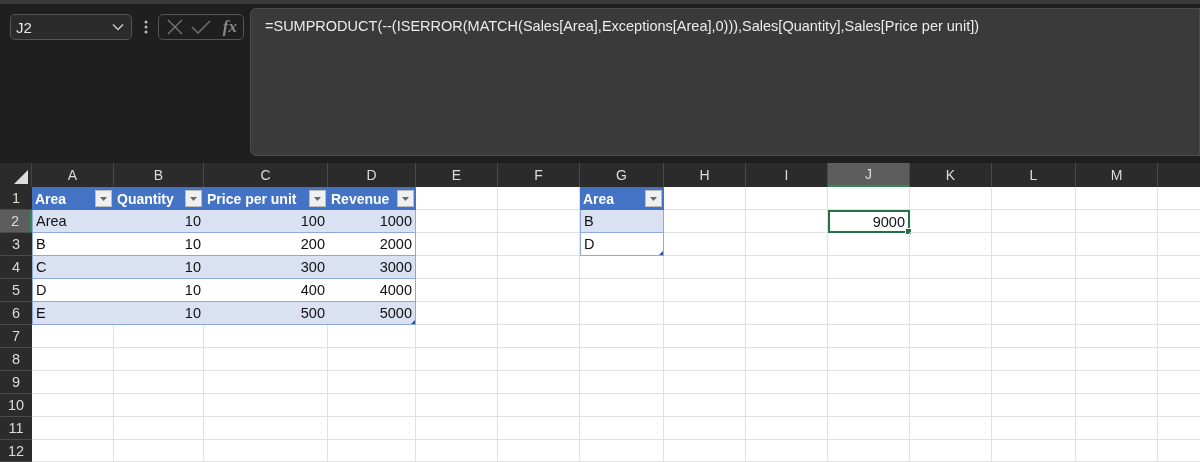  What do you see at coordinates (908, 231) in the screenshot?
I see `fill-handle` at bounding box center [908, 231].